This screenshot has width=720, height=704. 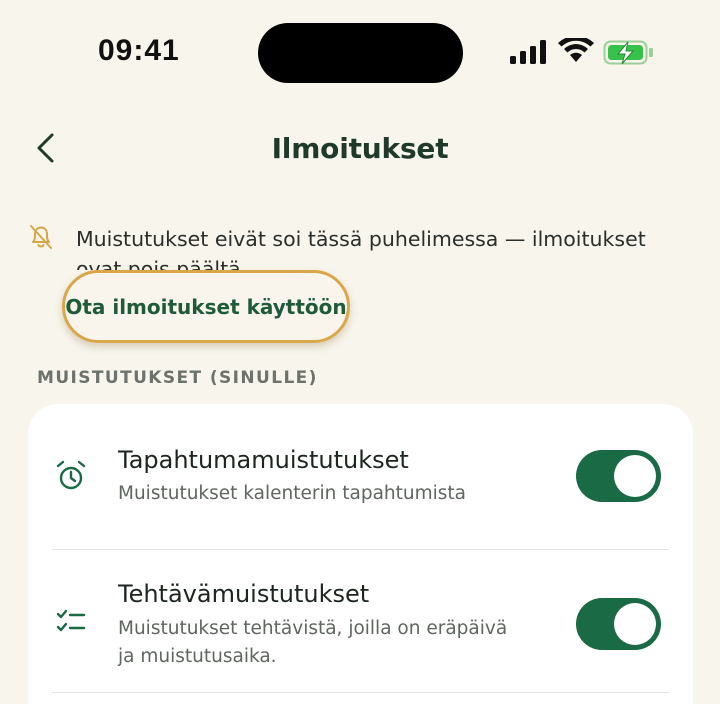 What do you see at coordinates (628, 52) in the screenshot?
I see `battery-charging-icon` at bounding box center [628, 52].